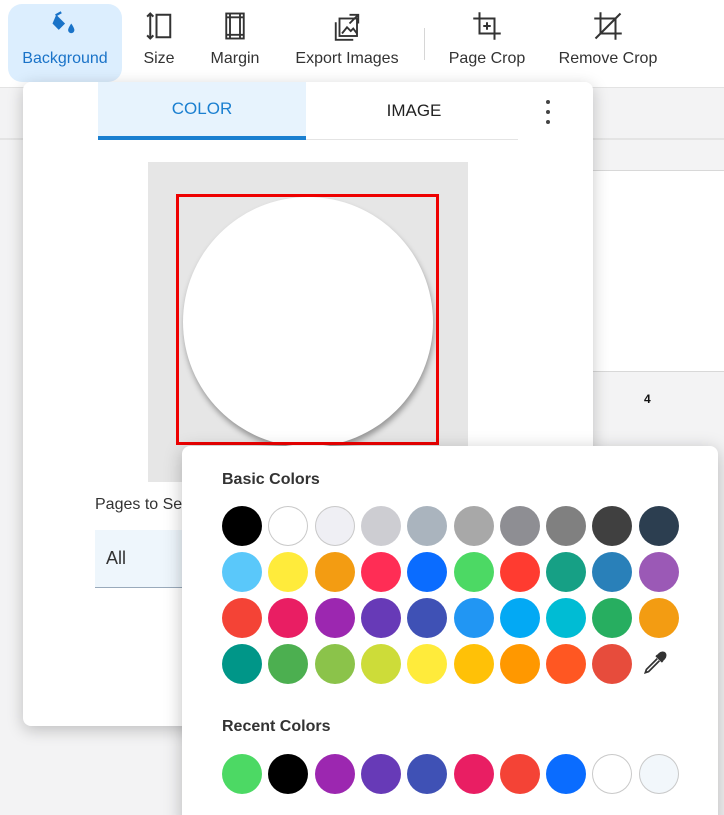  Describe the element at coordinates (276, 726) in the screenshot. I see `recent-colors-title: Recent Colors` at that location.